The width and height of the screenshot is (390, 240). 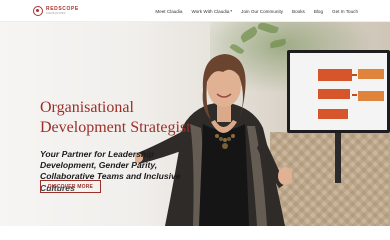 I want to click on site-logo: REDSCOPE CONSULTING, so click(x=56, y=11).